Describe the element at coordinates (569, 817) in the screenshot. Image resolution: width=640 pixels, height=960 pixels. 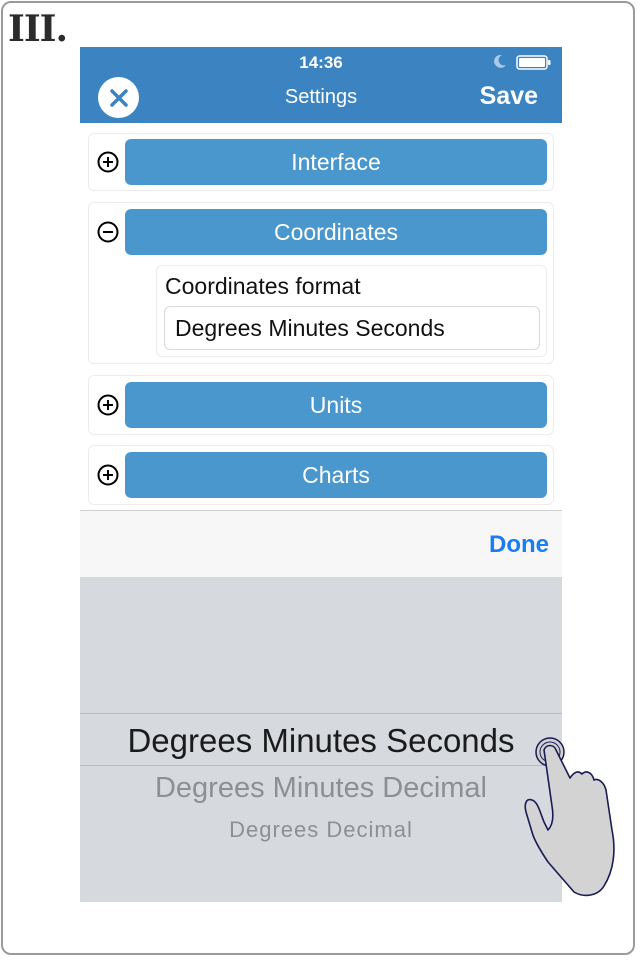
I see `tap-hand-icon` at that location.